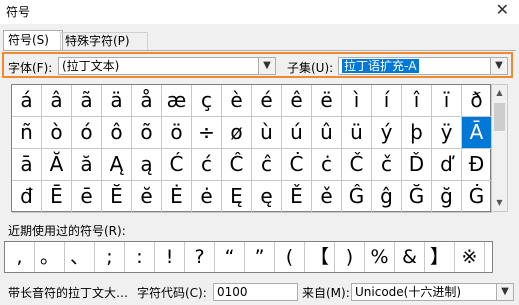 Image resolution: width=519 pixels, height=305 pixels. Describe the element at coordinates (297, 101) in the screenshot. I see `symbol-cell: ê` at that location.